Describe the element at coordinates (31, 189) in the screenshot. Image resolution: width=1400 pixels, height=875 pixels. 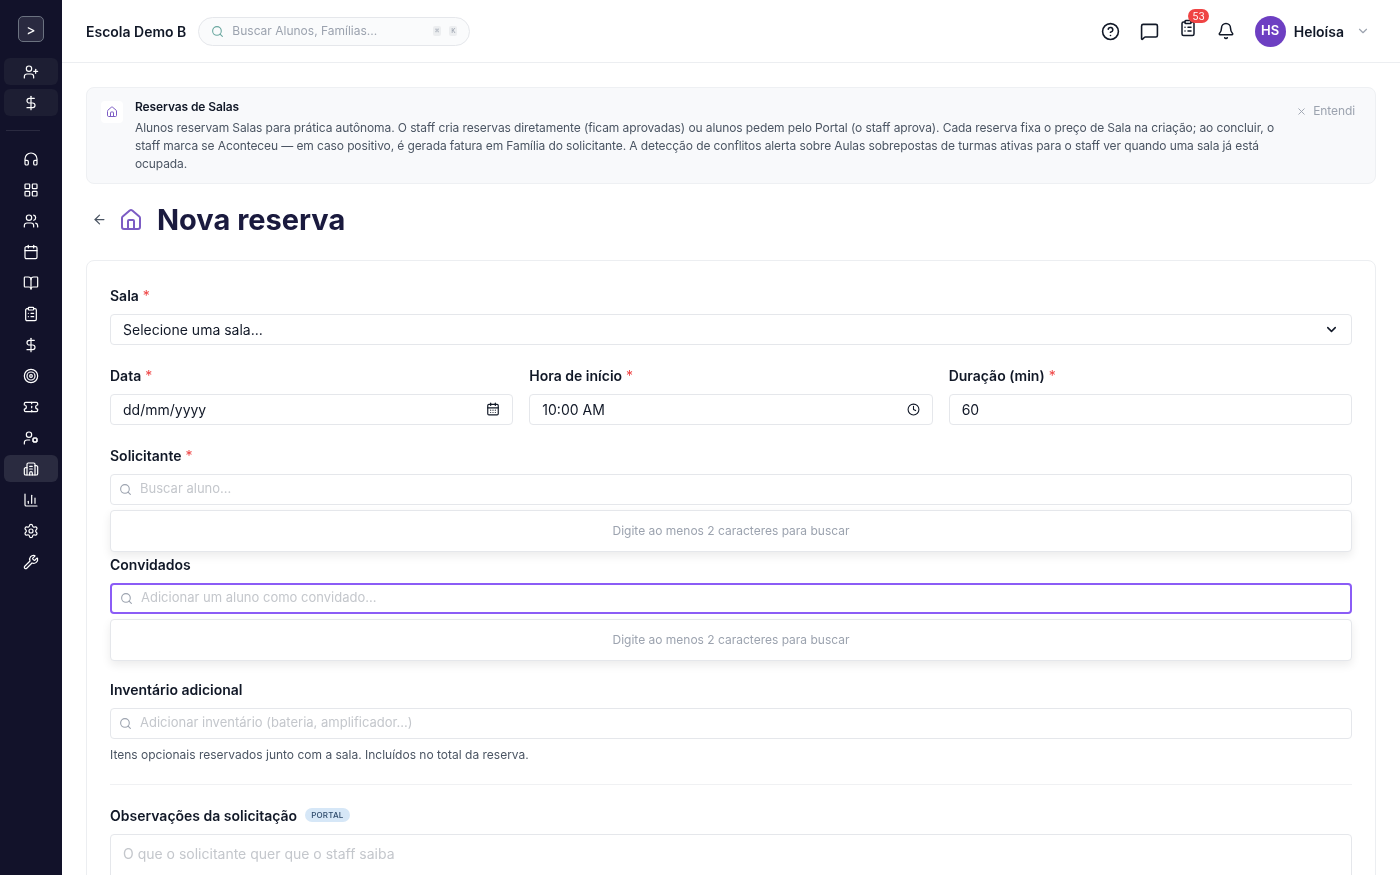
I see `grid-icon` at that location.